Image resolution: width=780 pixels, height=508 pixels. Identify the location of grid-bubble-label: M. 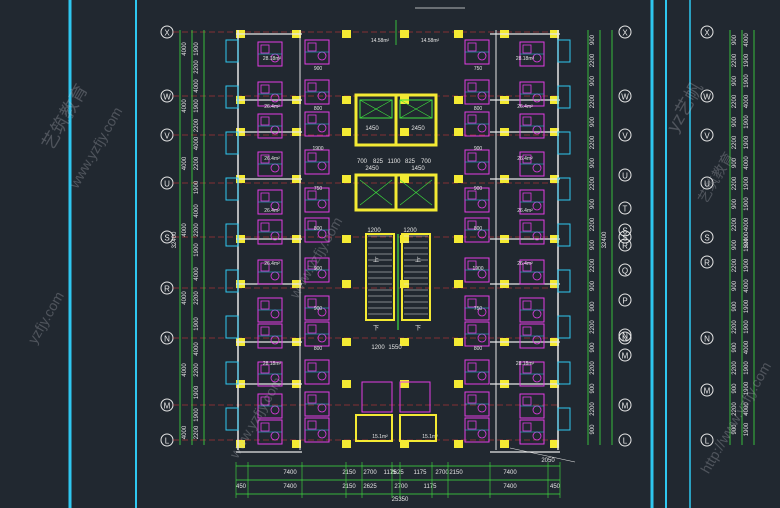
(167, 406).